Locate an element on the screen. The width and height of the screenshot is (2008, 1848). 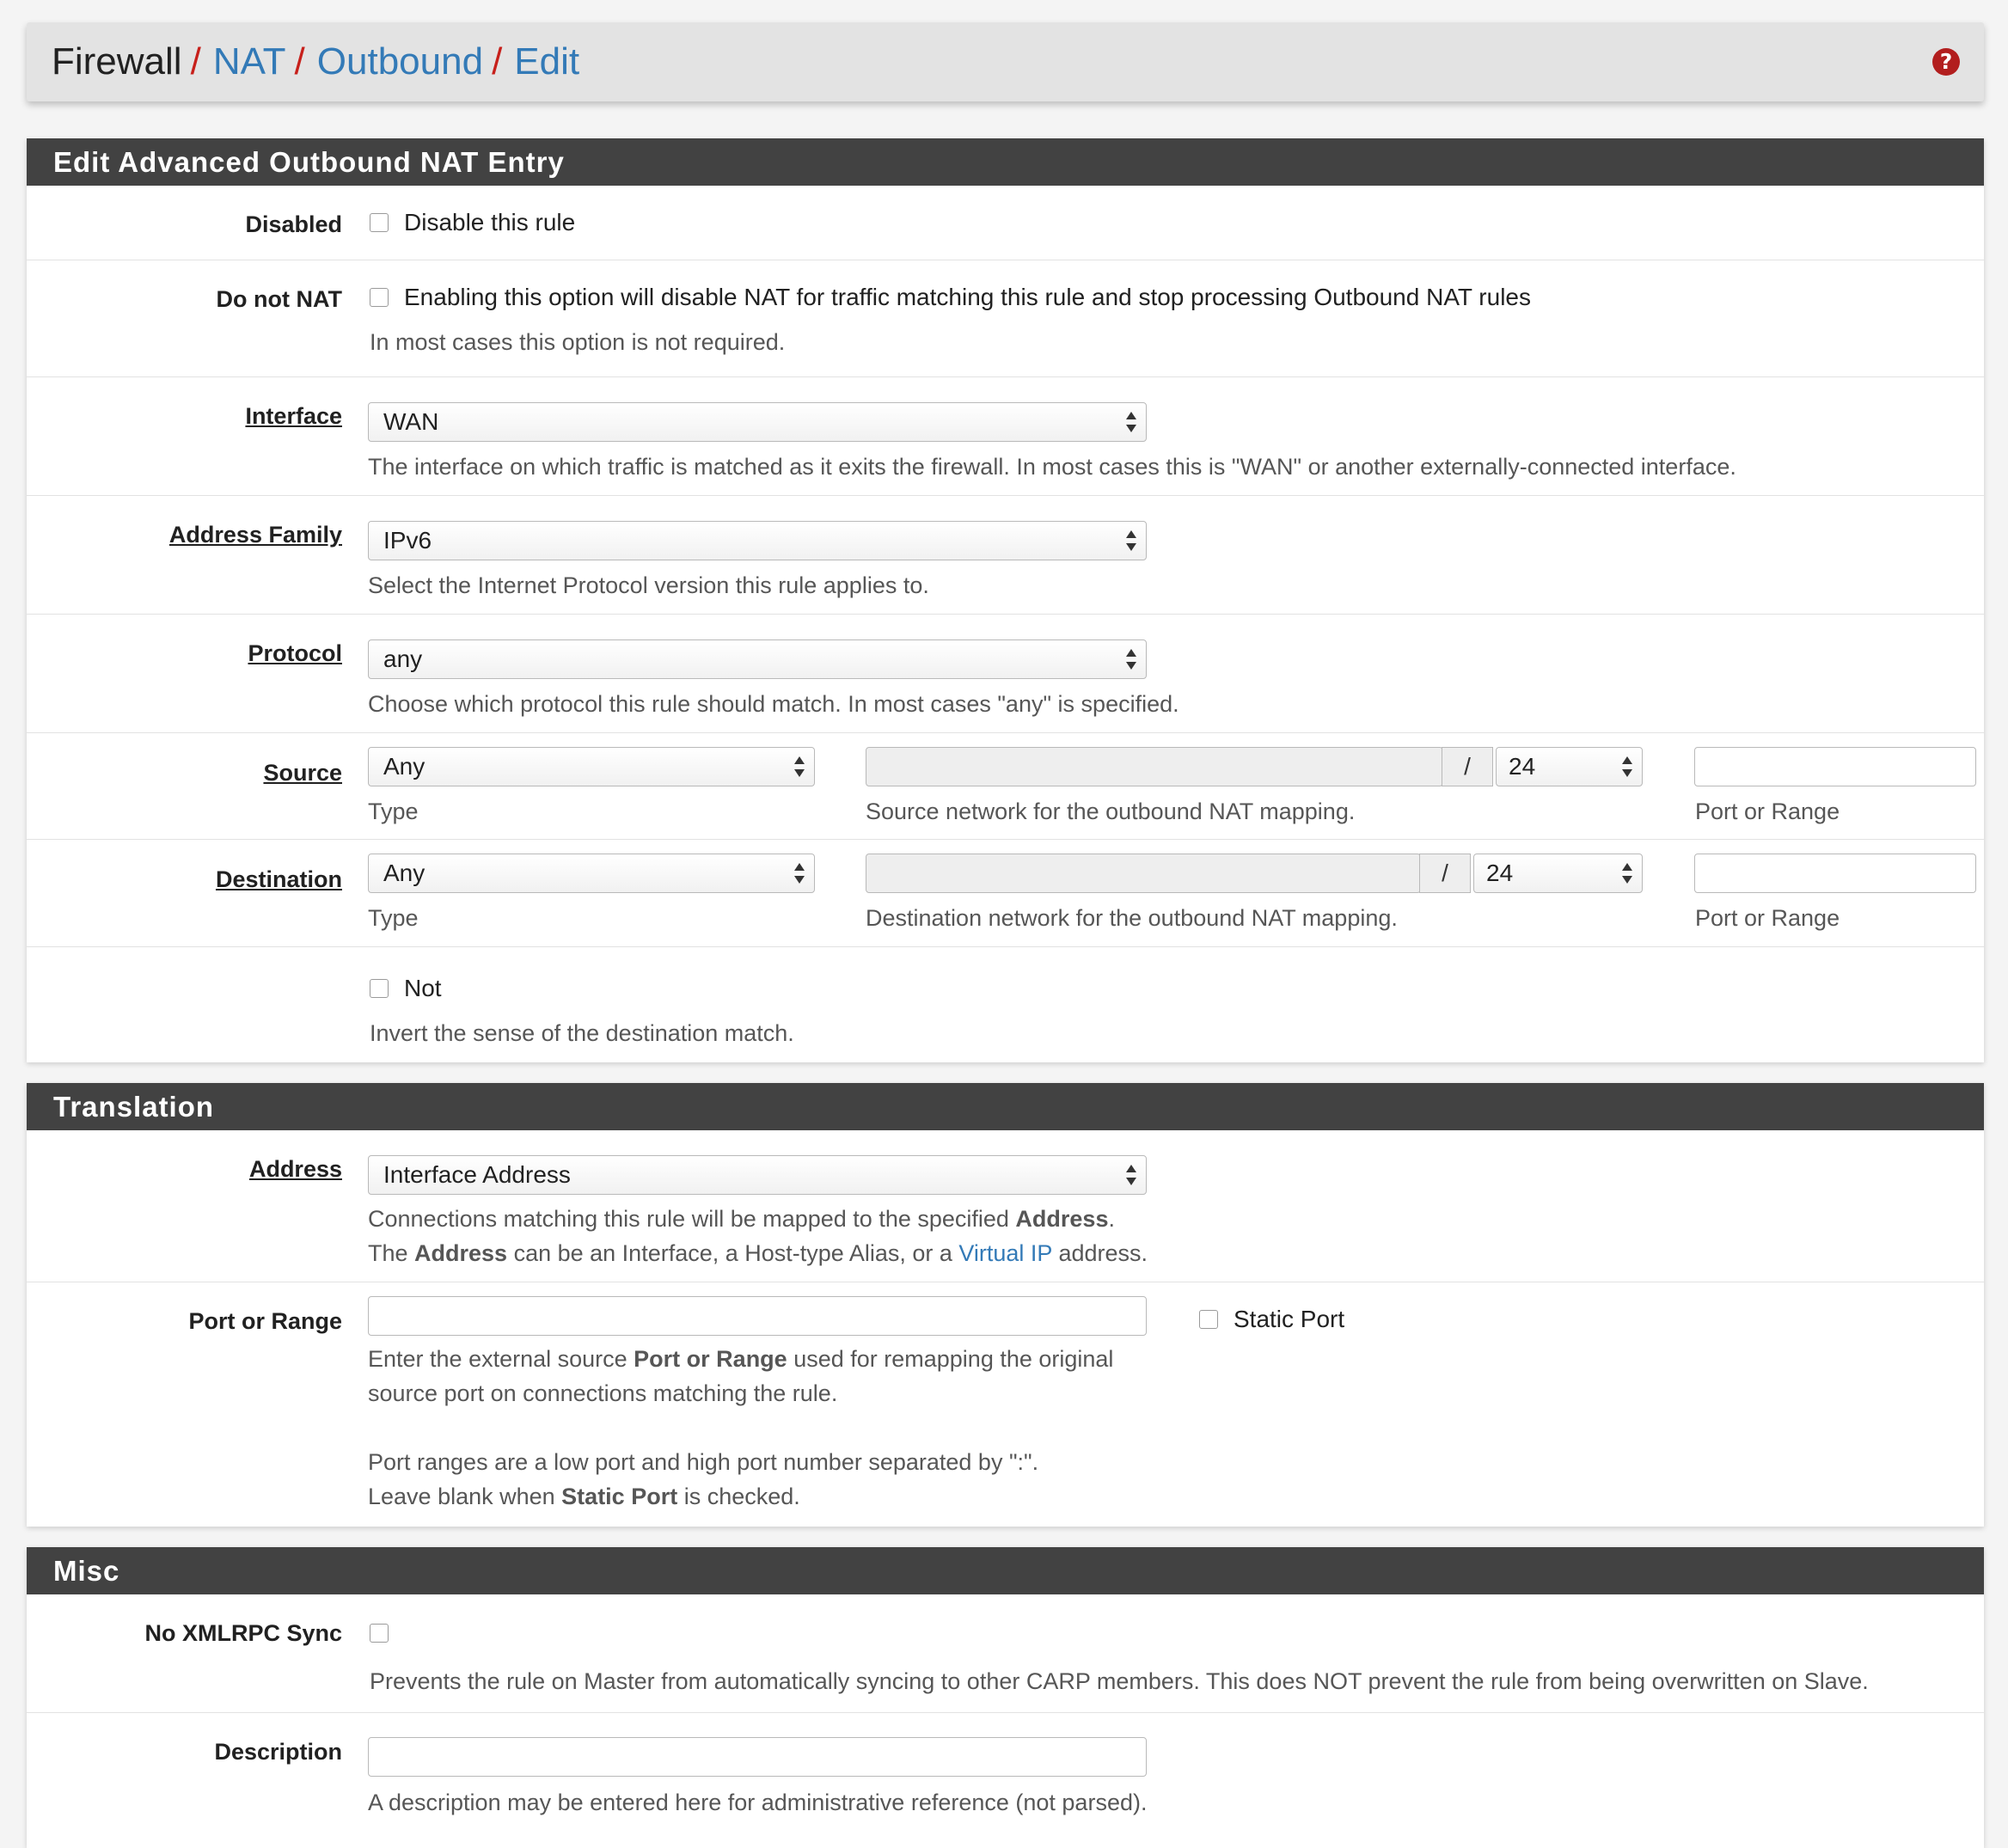
not-checkbox is located at coordinates (380, 988).